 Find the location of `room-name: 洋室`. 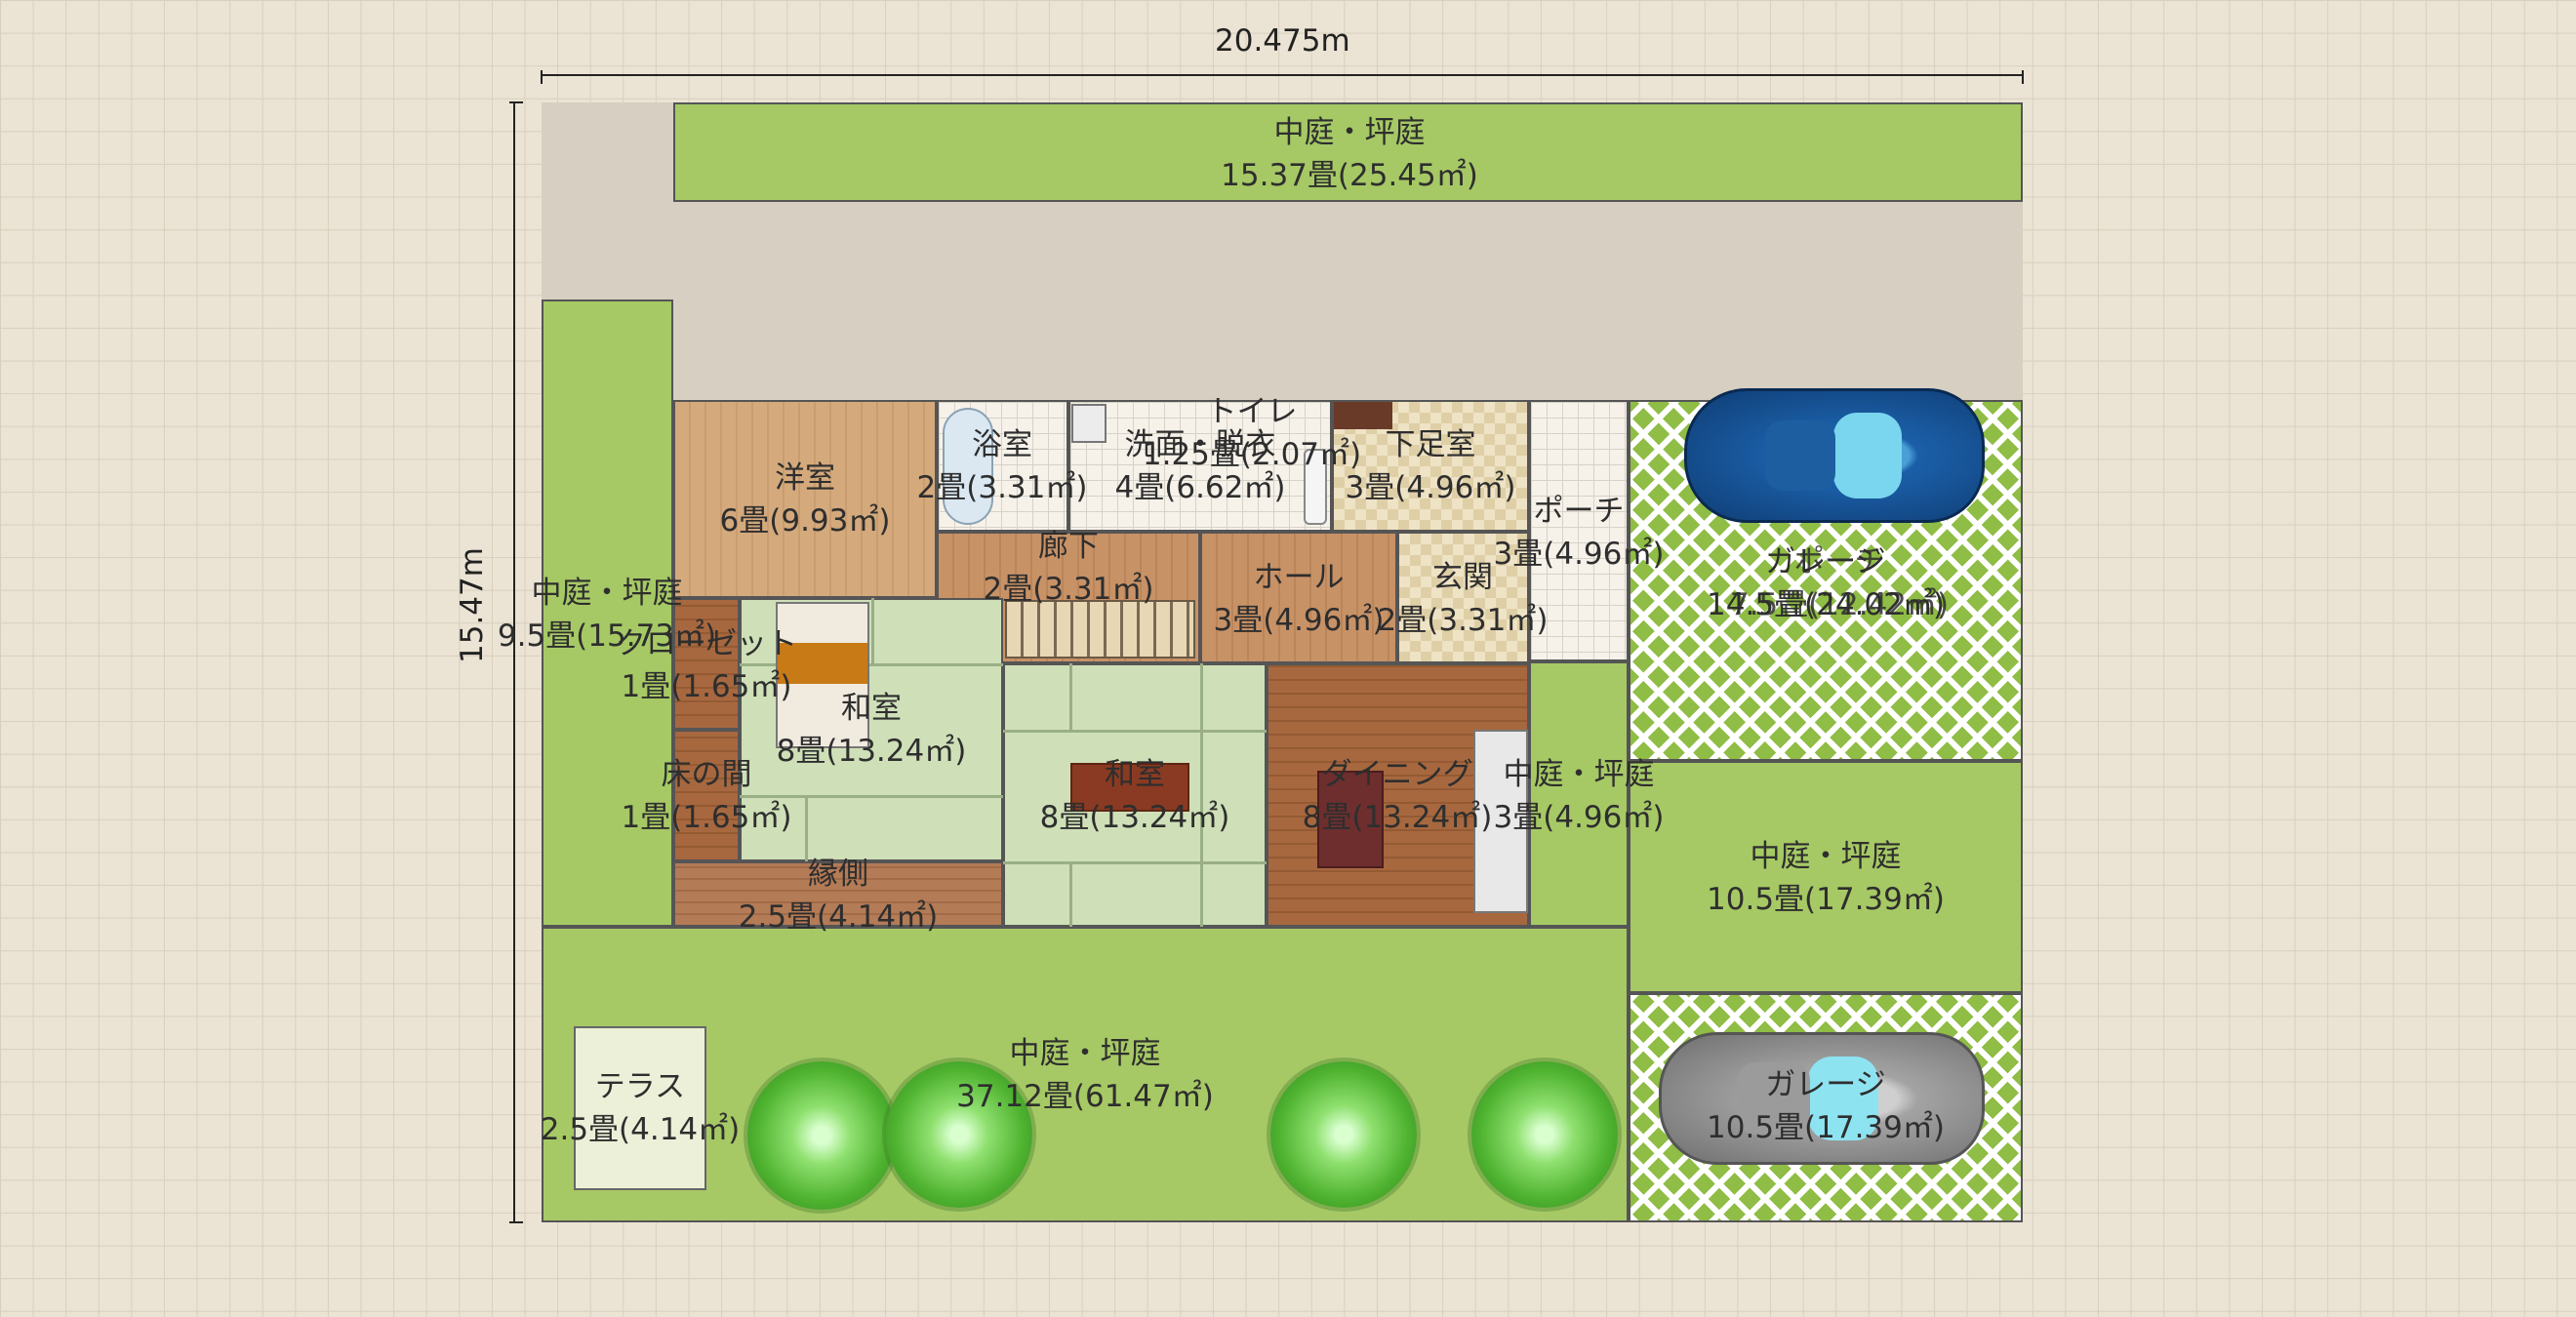

room-name: 洋室 is located at coordinates (805, 478).